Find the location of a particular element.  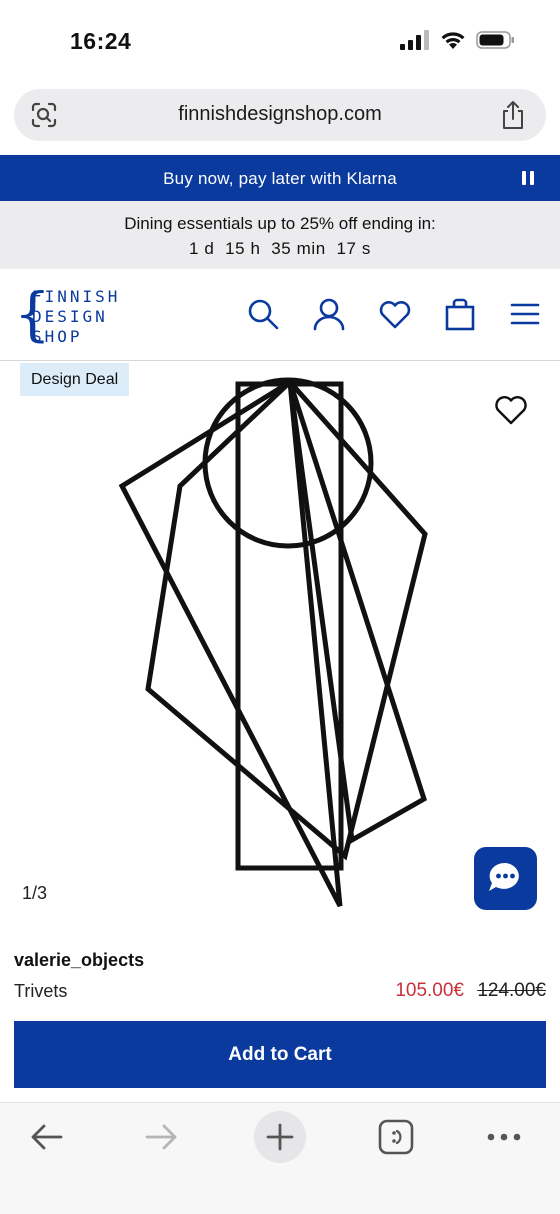

design-deal-badge: Design Deal is located at coordinates (75, 379).